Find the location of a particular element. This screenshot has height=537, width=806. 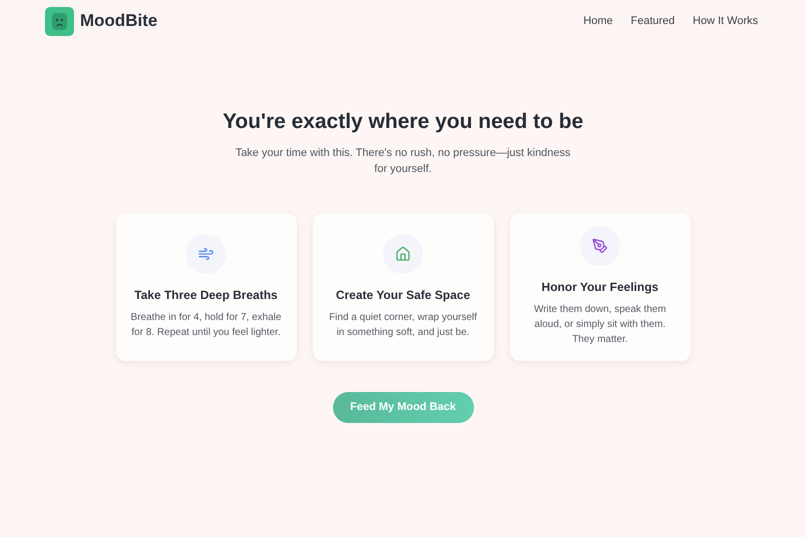

wind-icon is located at coordinates (206, 254).